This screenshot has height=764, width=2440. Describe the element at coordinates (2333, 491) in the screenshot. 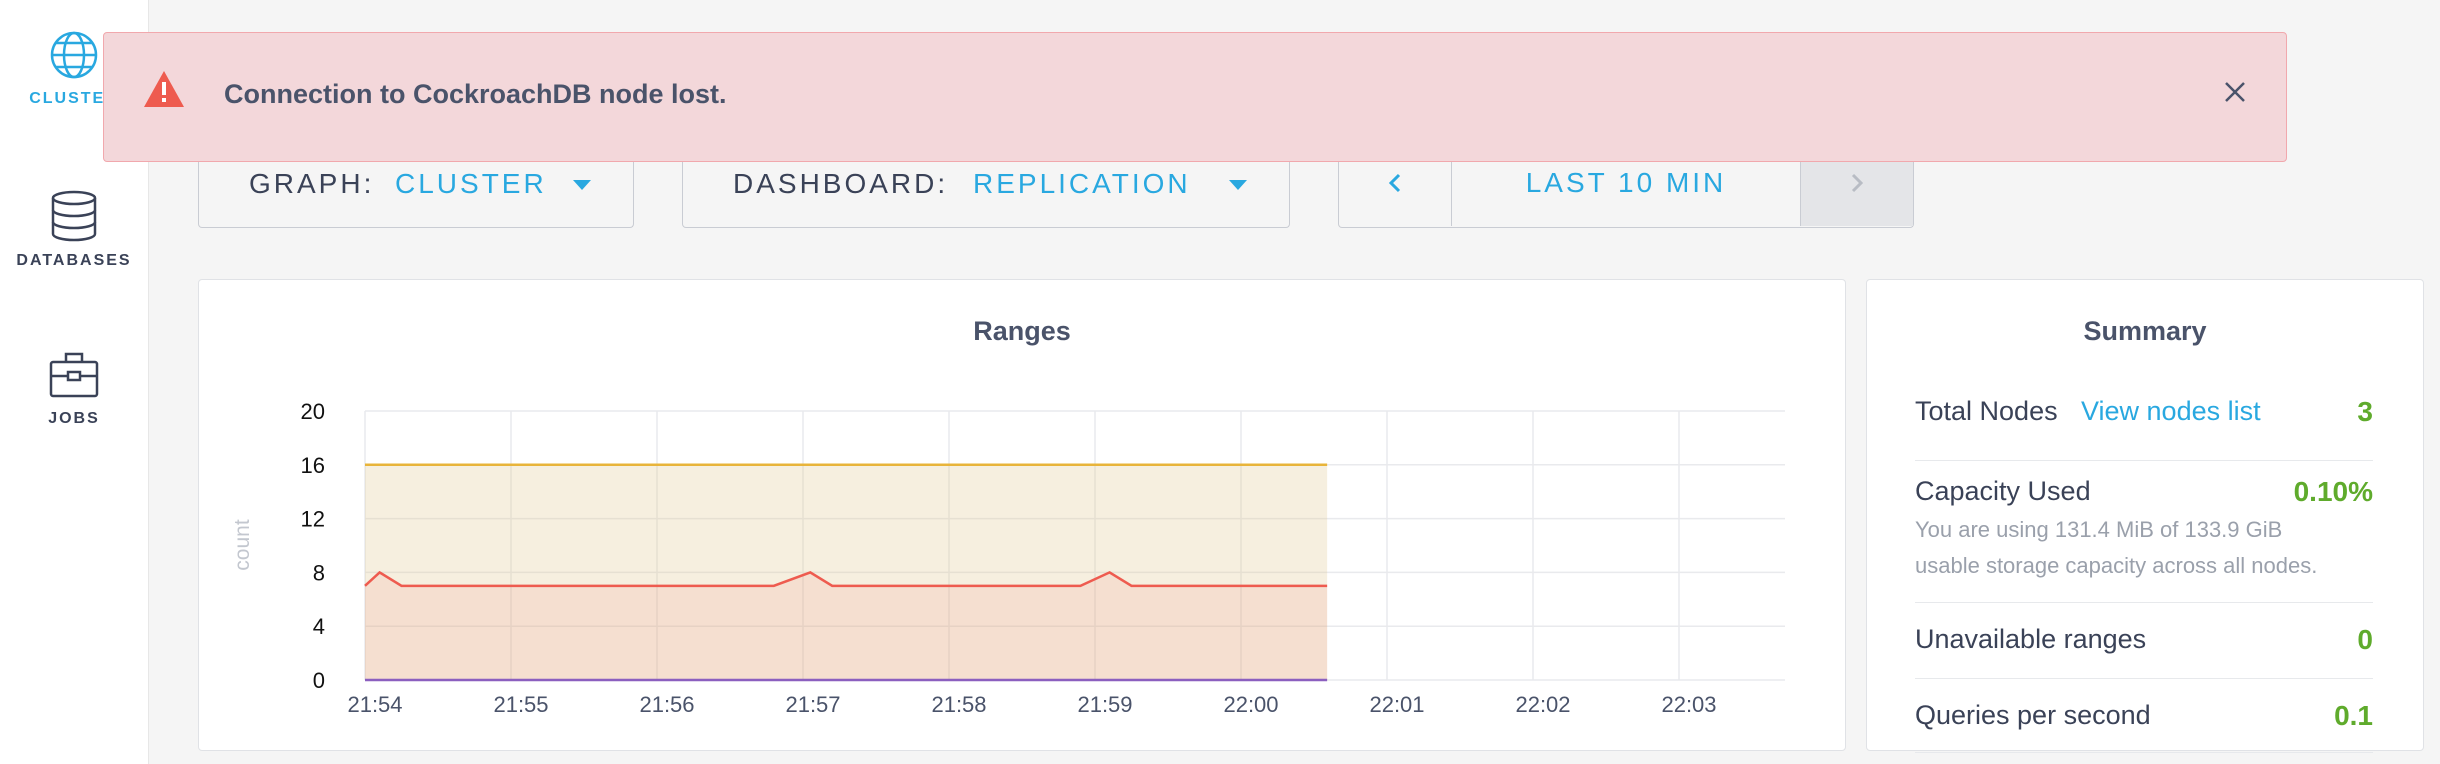

I see `capacity-used-value: 0.10%` at that location.